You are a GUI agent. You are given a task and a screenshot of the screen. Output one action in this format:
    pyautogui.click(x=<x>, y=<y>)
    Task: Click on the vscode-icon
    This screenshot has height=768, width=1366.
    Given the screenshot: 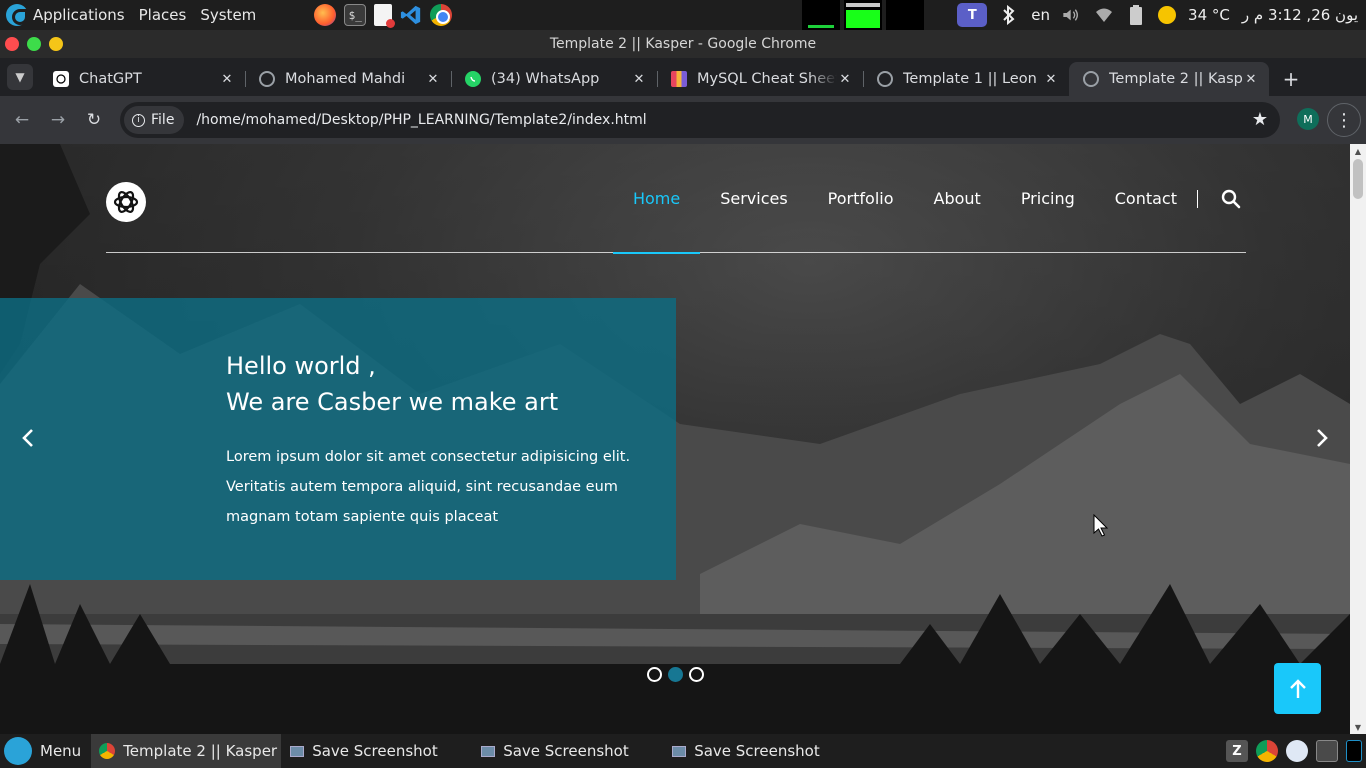 What is the action you would take?
    pyautogui.click(x=411, y=15)
    